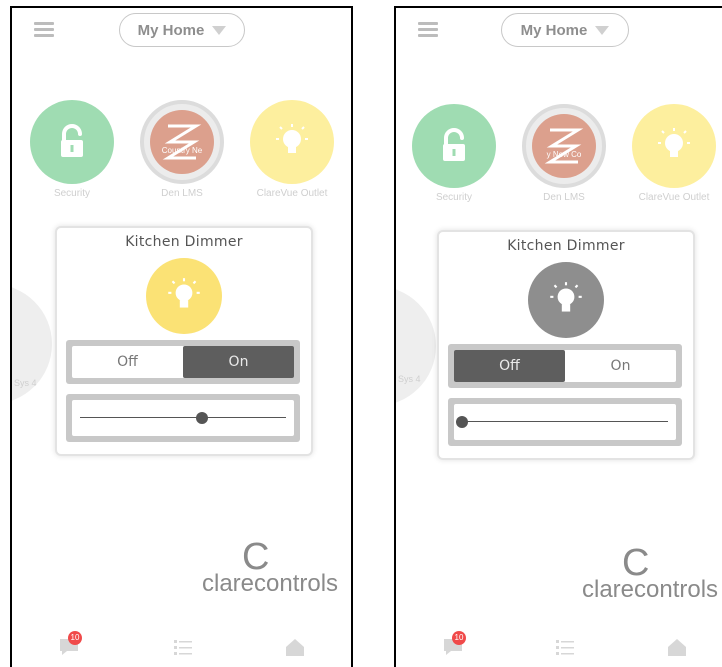 The width and height of the screenshot is (722, 667). I want to click on lms-overlay-text: Country Ne, so click(182, 150).